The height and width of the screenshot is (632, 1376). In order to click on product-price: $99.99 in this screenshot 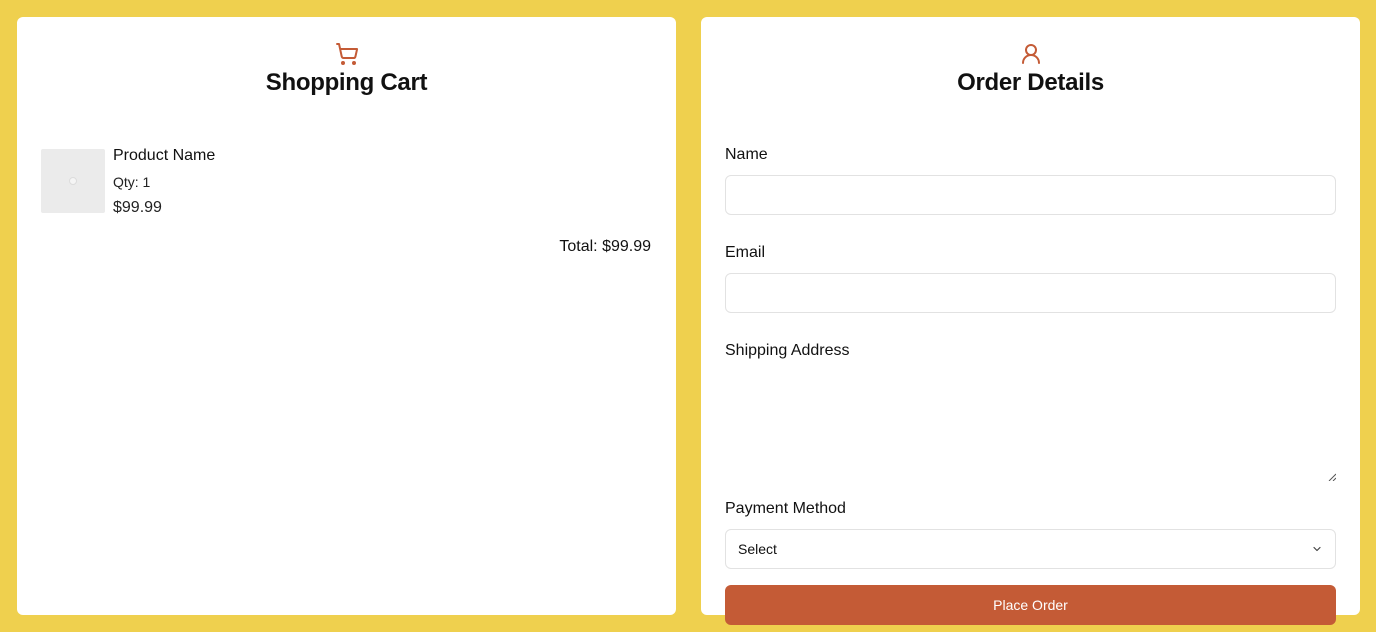, I will do `click(137, 207)`.